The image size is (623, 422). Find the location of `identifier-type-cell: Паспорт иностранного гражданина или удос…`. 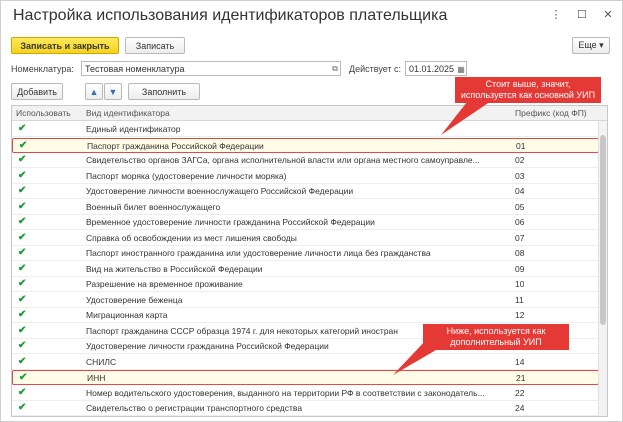

identifier-type-cell: Паспорт иностранного гражданина или удос… is located at coordinates (258, 253).